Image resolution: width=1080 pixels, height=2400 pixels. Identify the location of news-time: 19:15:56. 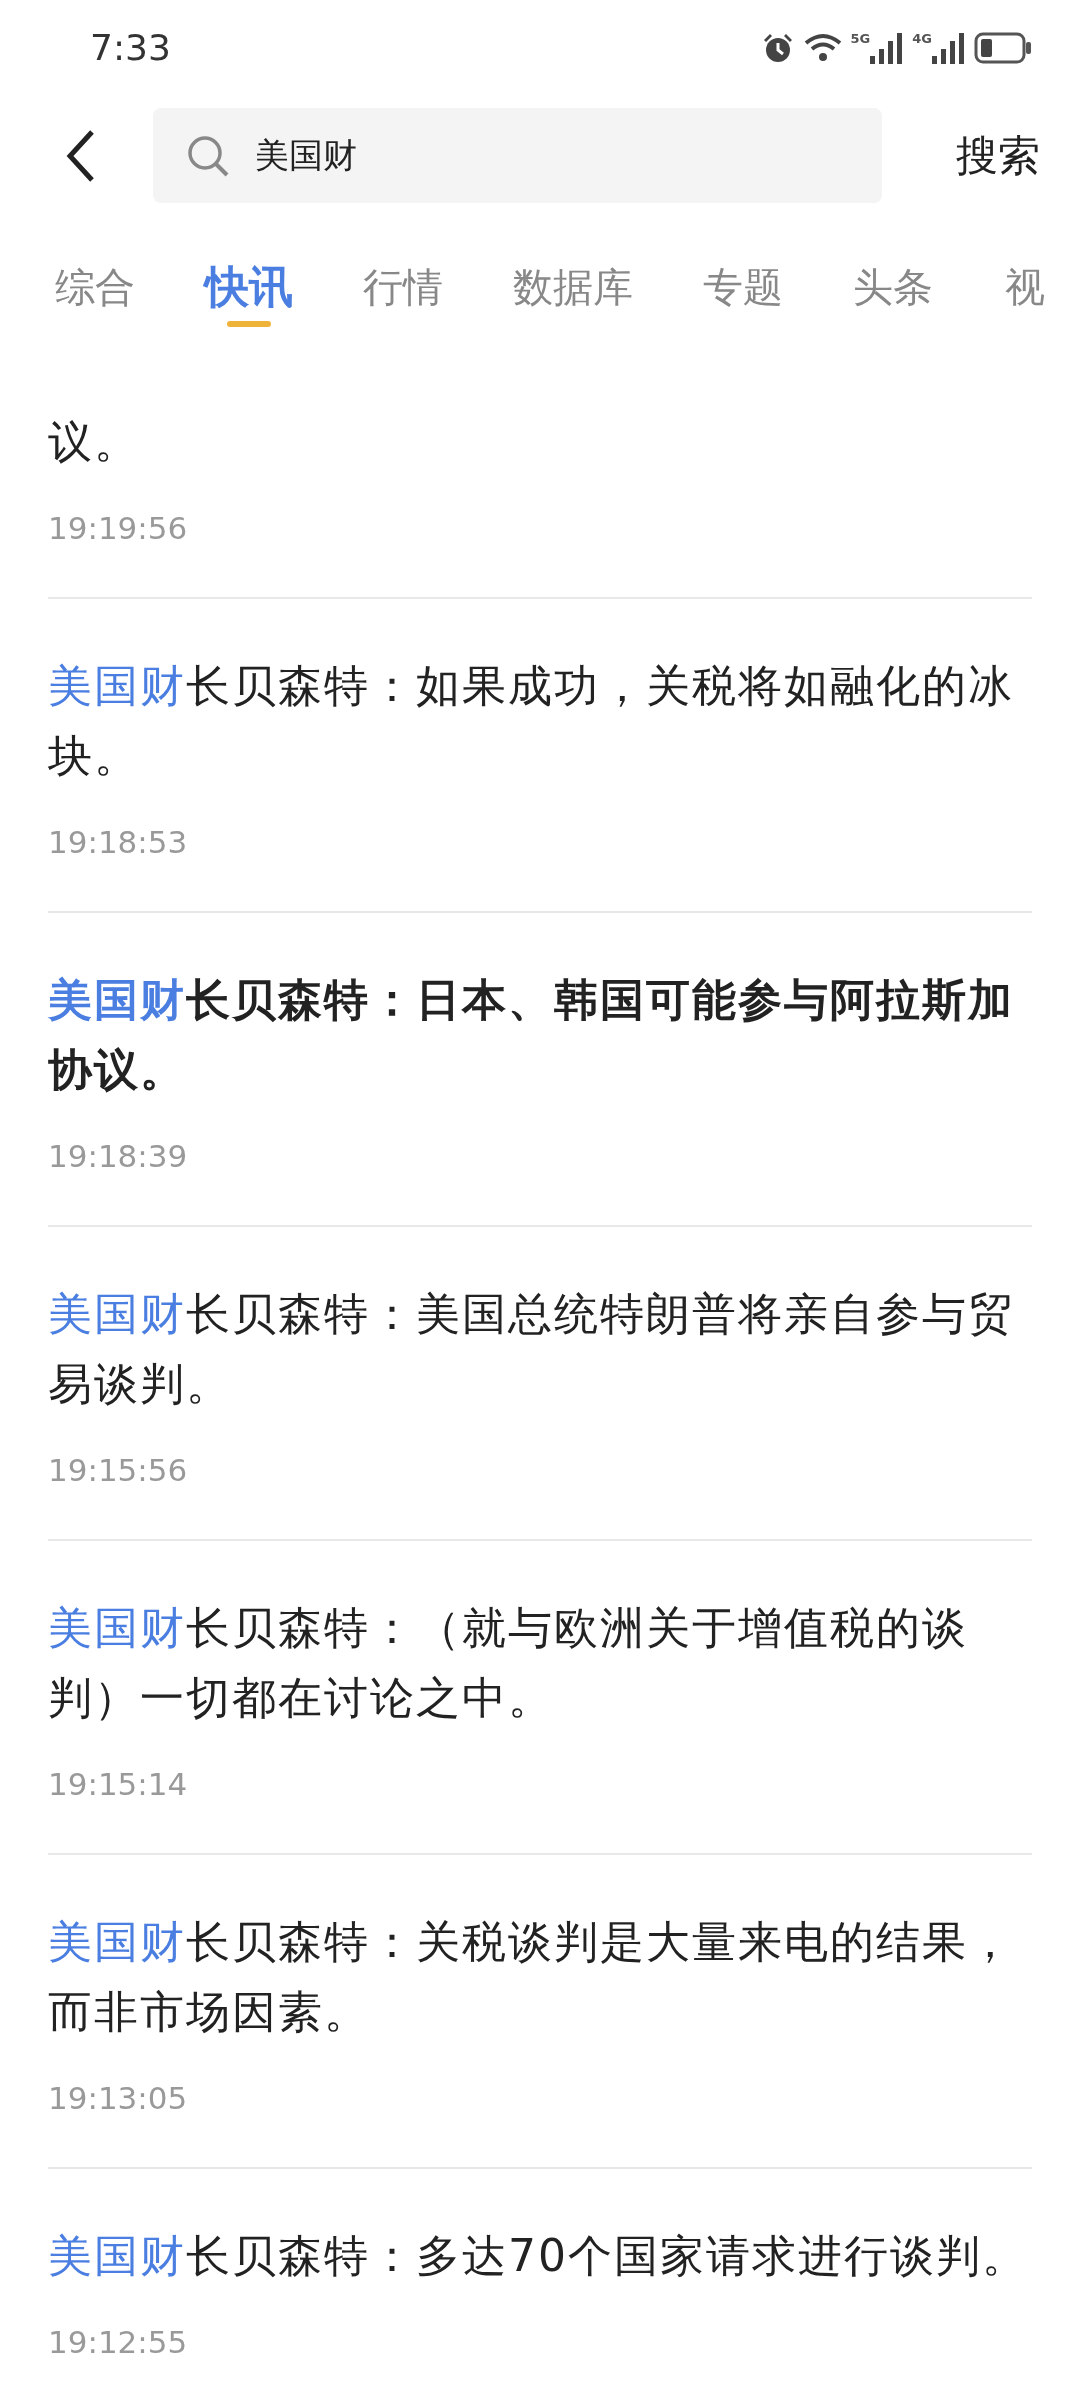
(118, 1470).